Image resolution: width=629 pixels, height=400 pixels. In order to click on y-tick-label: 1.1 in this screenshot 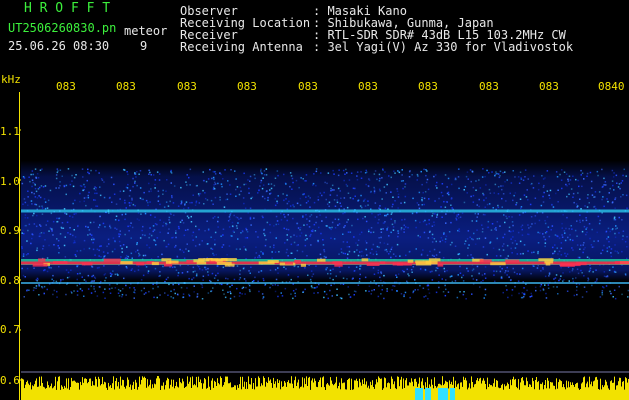, I will do `click(10, 131)`.